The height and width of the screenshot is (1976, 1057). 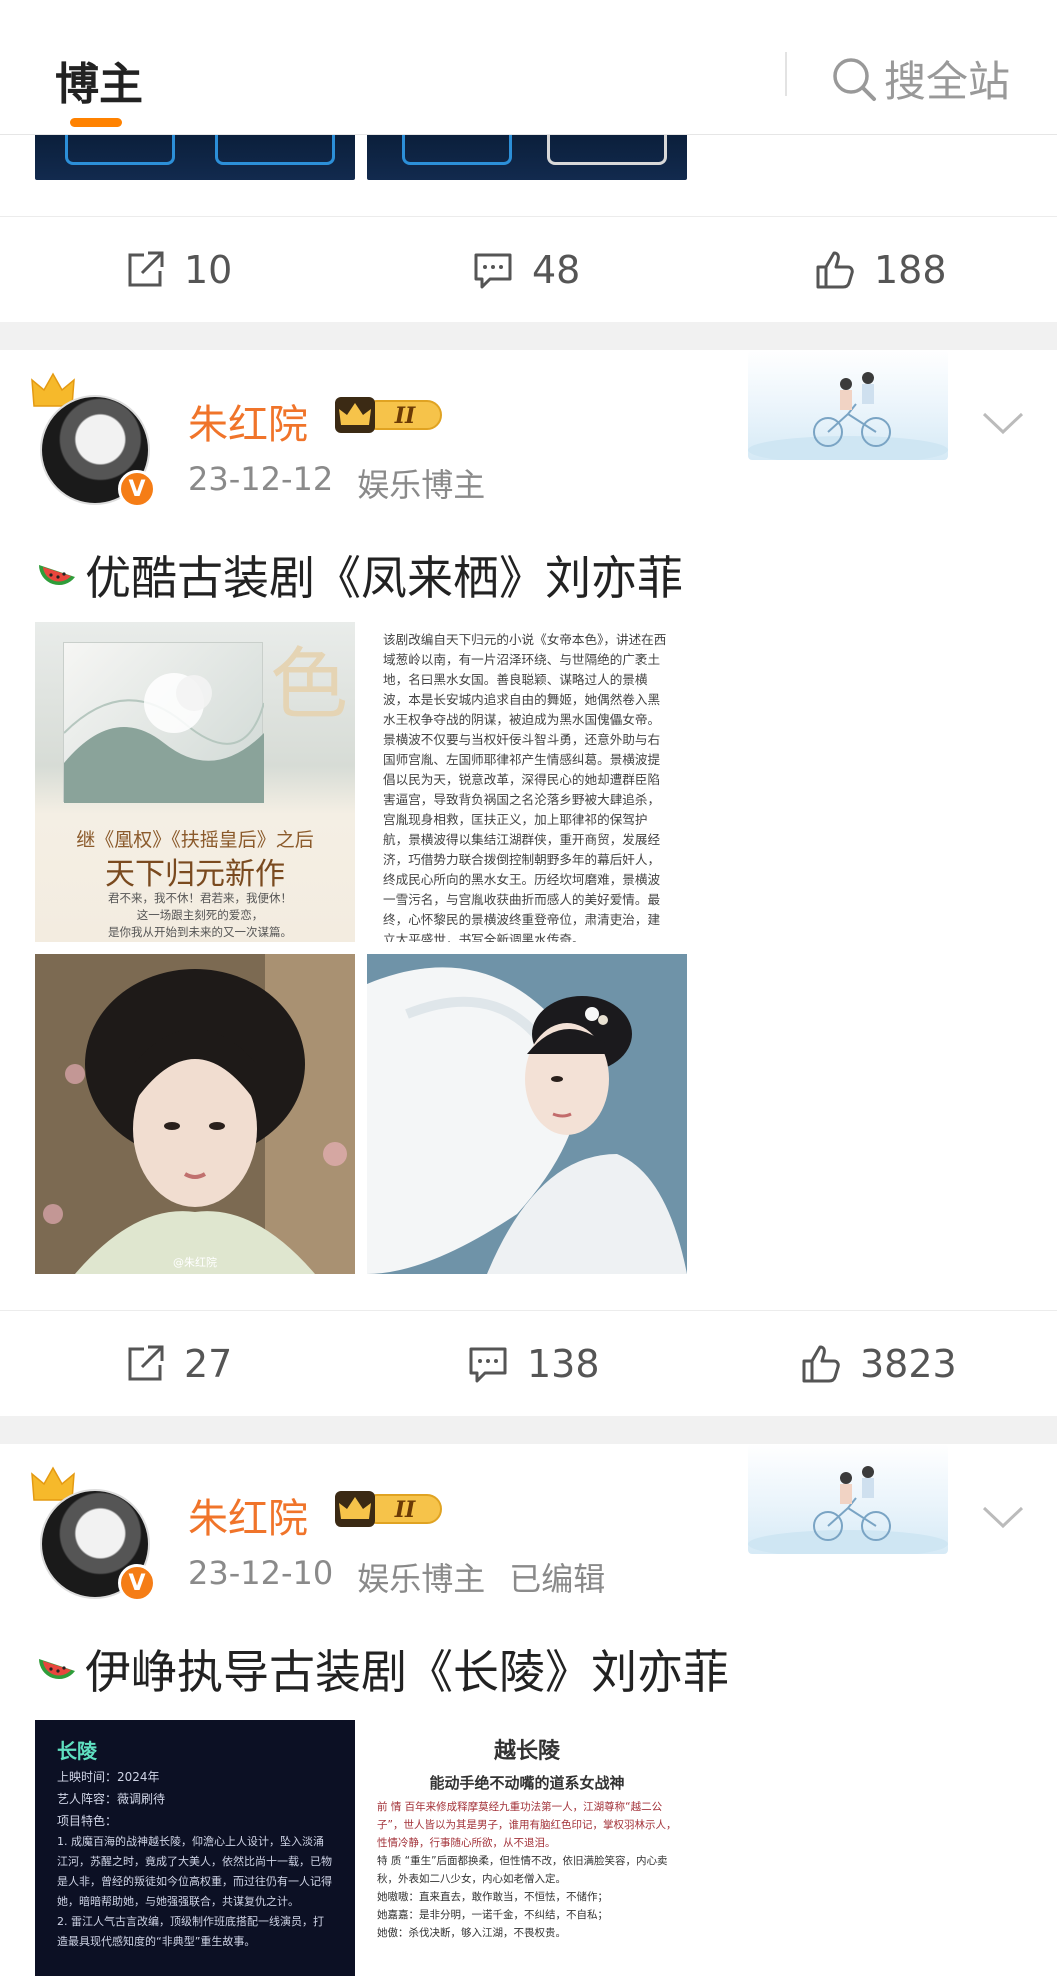 What do you see at coordinates (195, 840) in the screenshot?
I see `book-tagline: 继《凰权》《扶摇皇后》之后` at bounding box center [195, 840].